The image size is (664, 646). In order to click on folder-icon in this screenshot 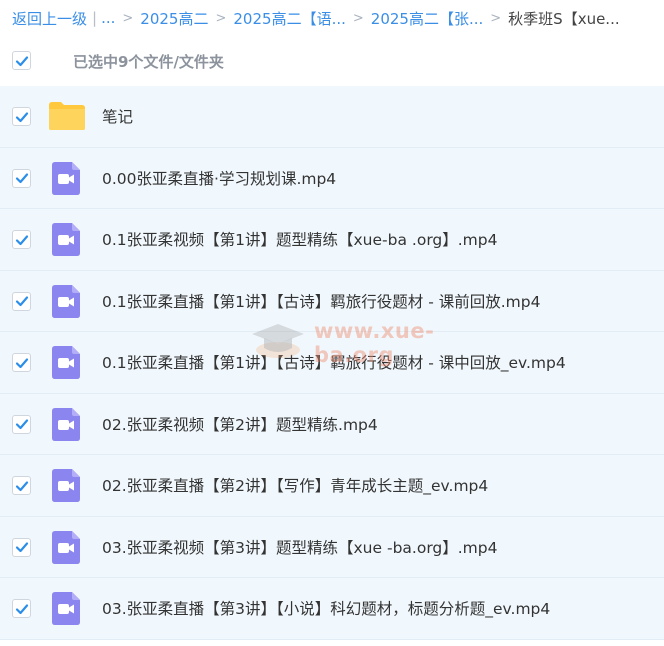, I will do `click(67, 116)`.